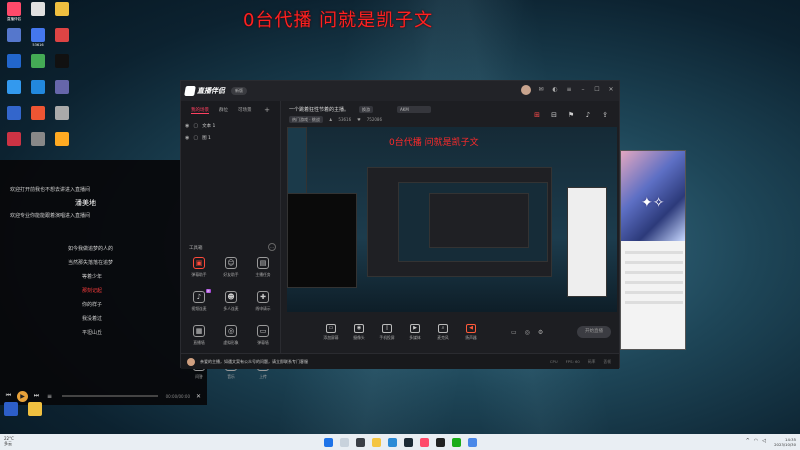 This screenshot has width=800, height=450. I want to click on clock: 14:35 2023/10/30, so click(785, 442).